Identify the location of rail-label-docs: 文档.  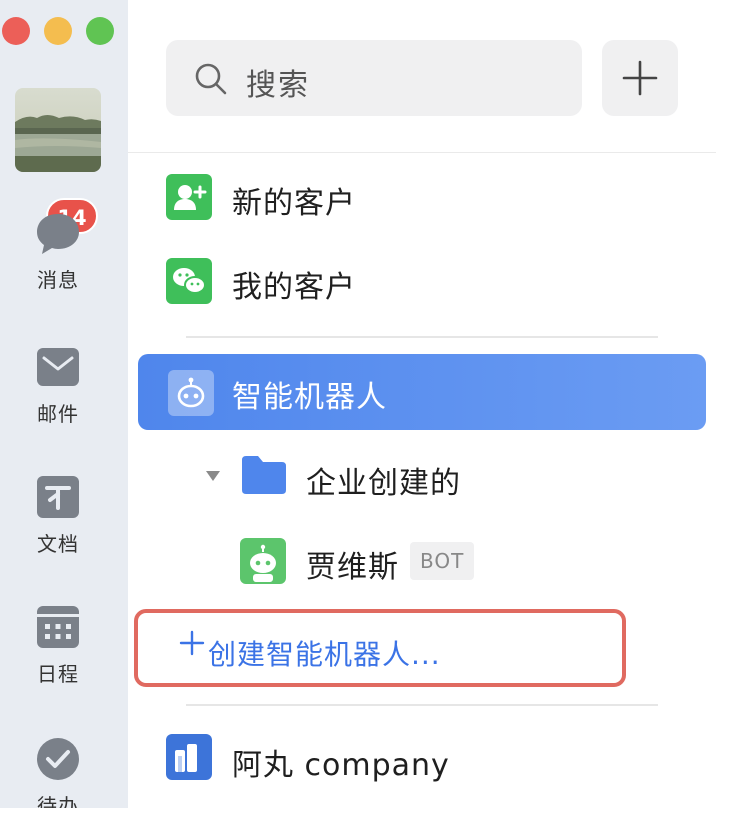
(58, 544).